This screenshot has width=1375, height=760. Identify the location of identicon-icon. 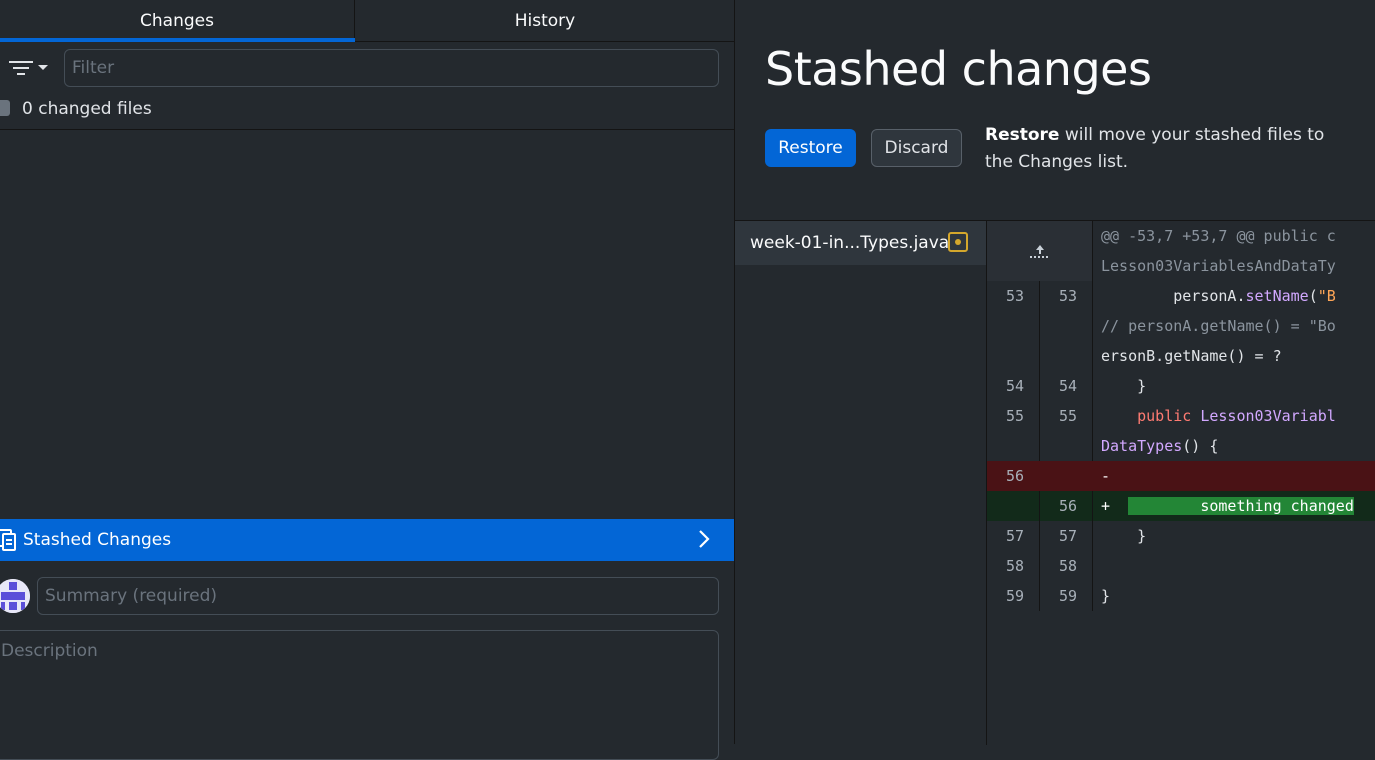
(15, 596).